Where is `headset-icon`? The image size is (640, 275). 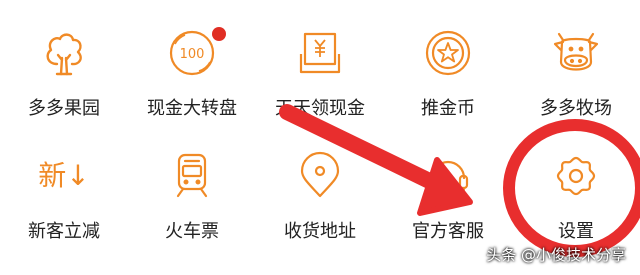
headset-icon is located at coordinates (448, 175).